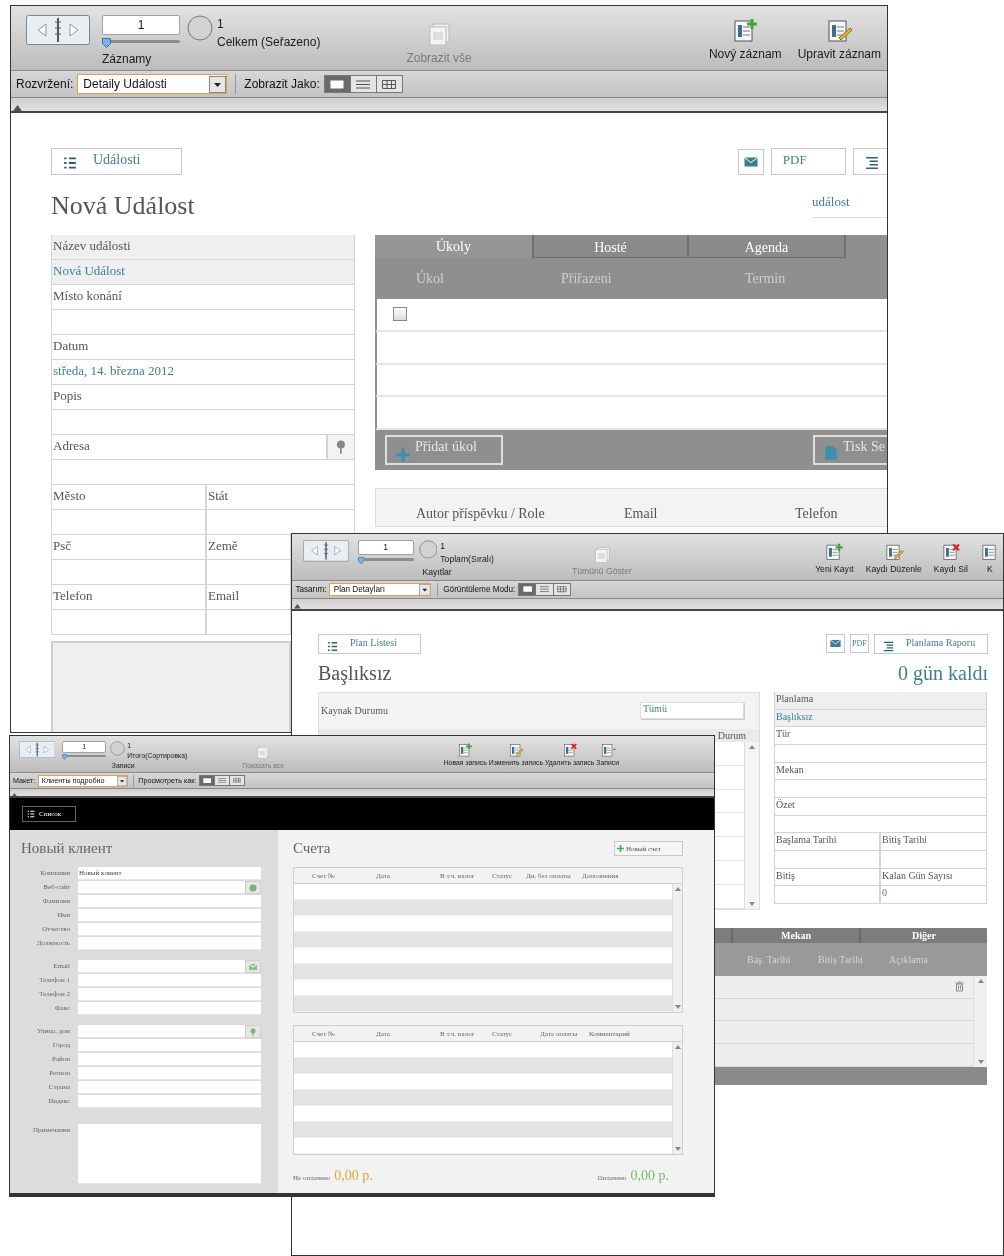 The image size is (1004, 1256). Describe the element at coordinates (767, 246) in the screenshot. I see `tab: Agenda` at that location.